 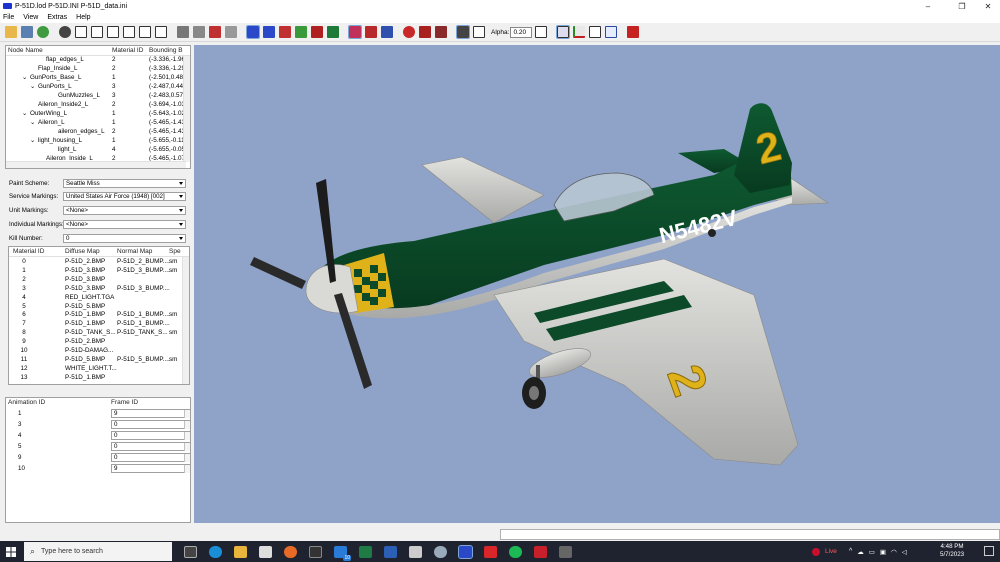 I want to click on material-row: 13 P-51D_1.BMP, so click(x=99, y=378).